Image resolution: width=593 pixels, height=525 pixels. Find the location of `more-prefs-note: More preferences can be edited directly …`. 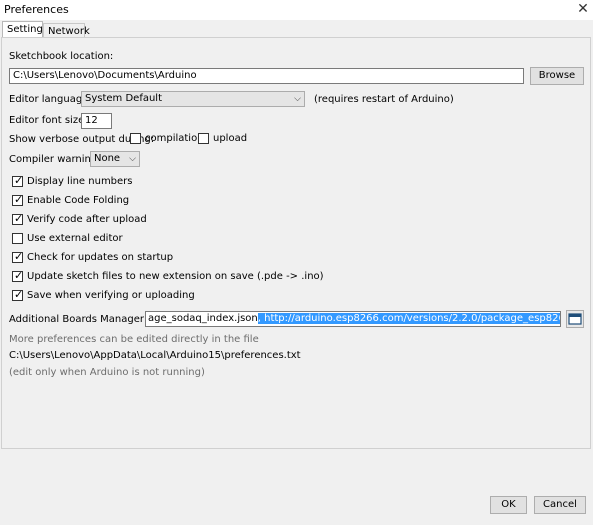

more-prefs-note: More preferences can be edited directly … is located at coordinates (134, 339).